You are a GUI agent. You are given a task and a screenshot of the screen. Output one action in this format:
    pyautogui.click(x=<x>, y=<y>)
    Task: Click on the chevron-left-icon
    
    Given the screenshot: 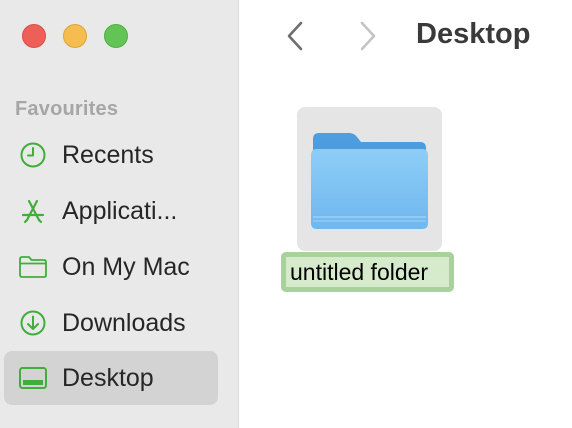 What is the action you would take?
    pyautogui.click(x=295, y=36)
    